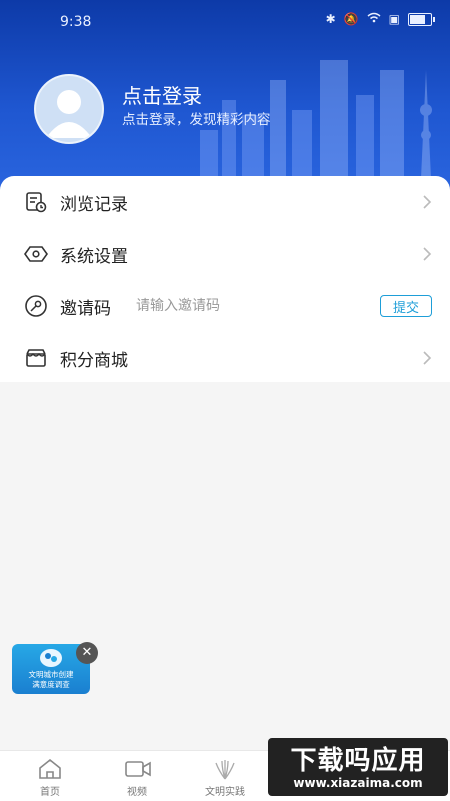 This screenshot has height=801, width=450. What do you see at coordinates (351, 19) in the screenshot?
I see `mute-icon: 🔕` at bounding box center [351, 19].